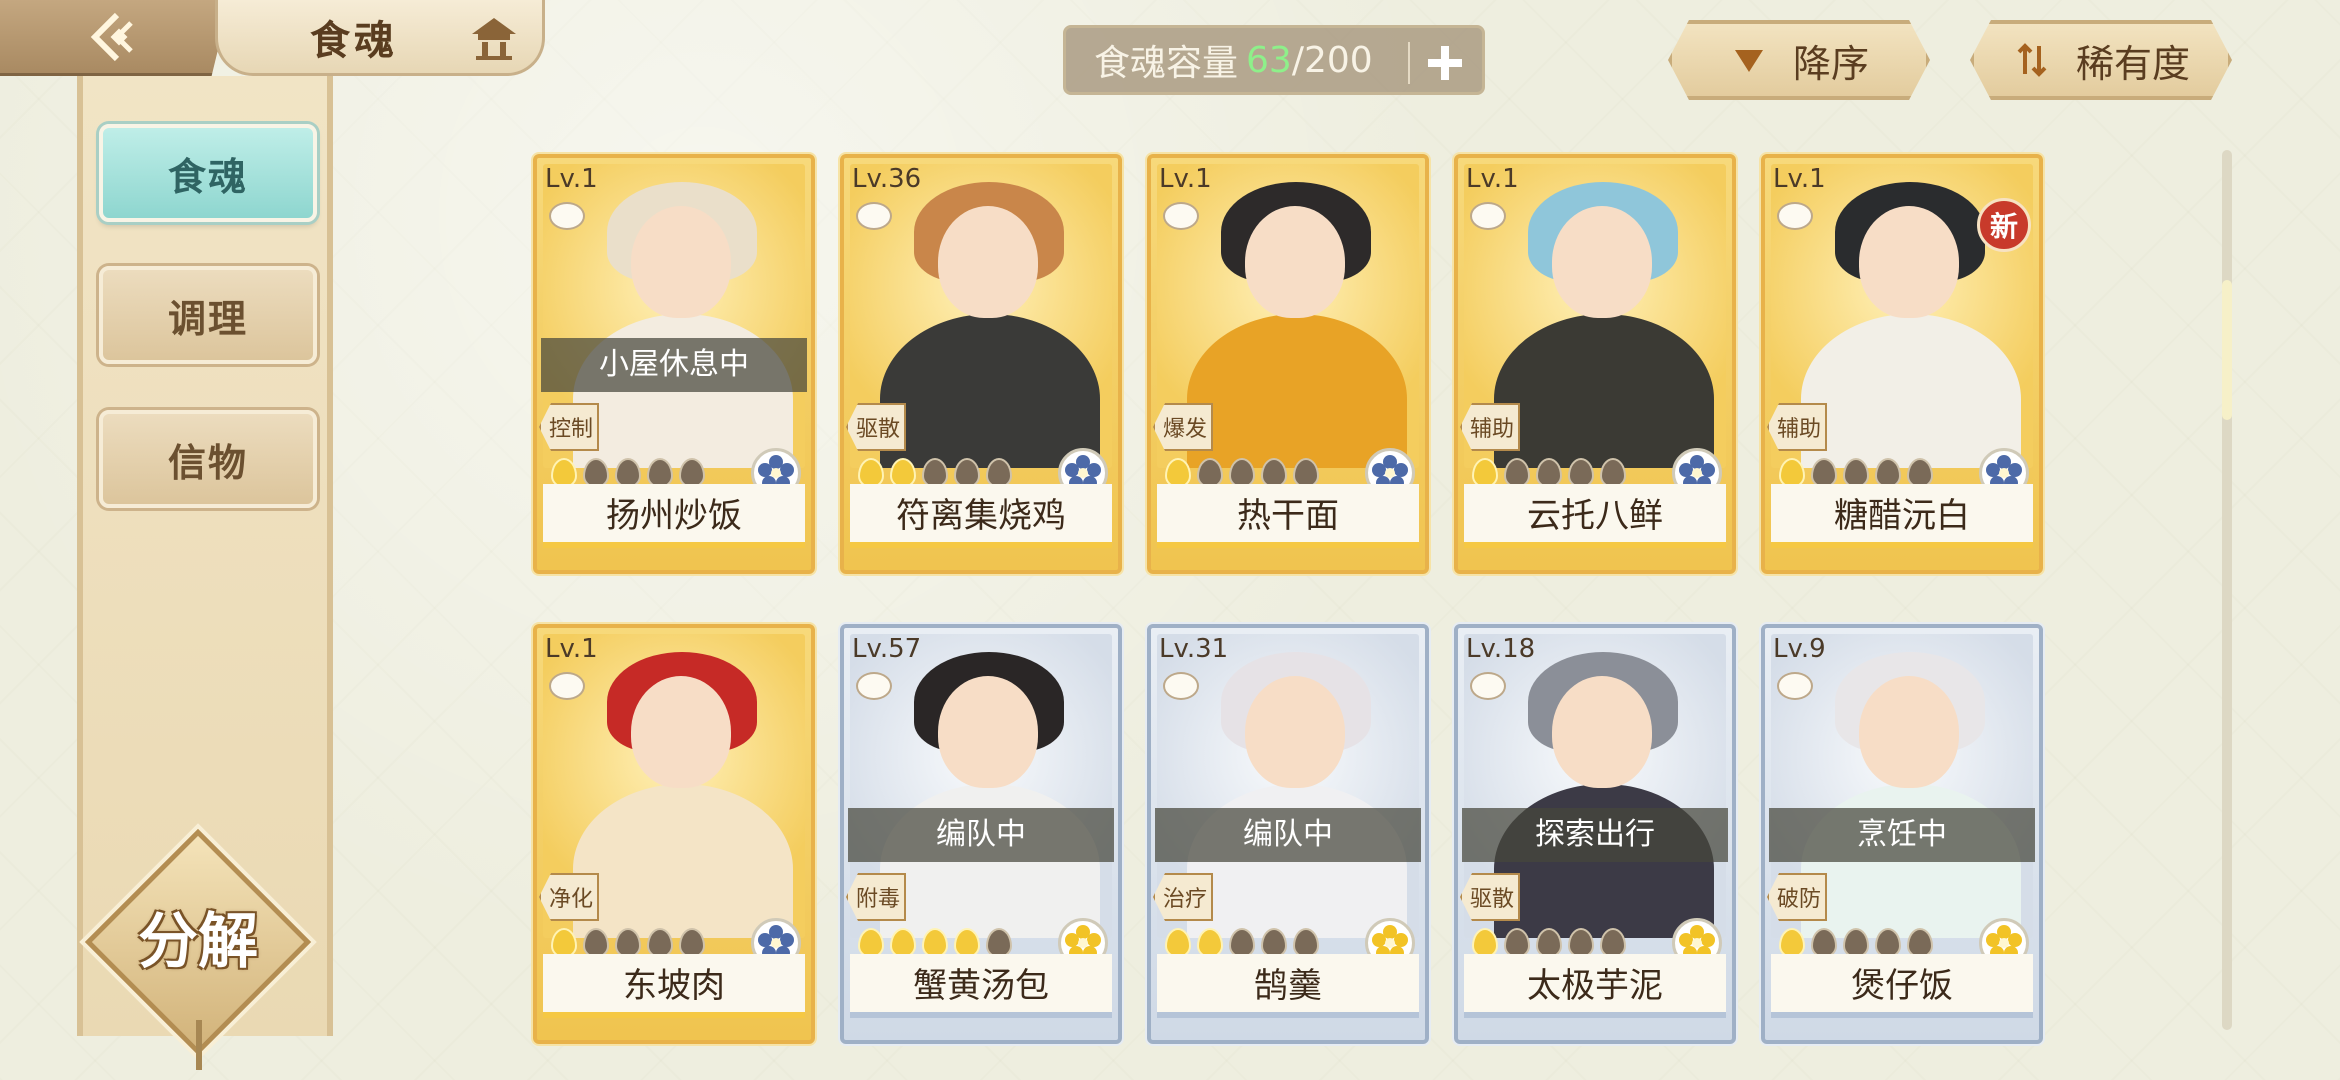 This screenshot has height=1080, width=2340. Describe the element at coordinates (354, 40) in the screenshot. I see `page-title: 食魂` at that location.